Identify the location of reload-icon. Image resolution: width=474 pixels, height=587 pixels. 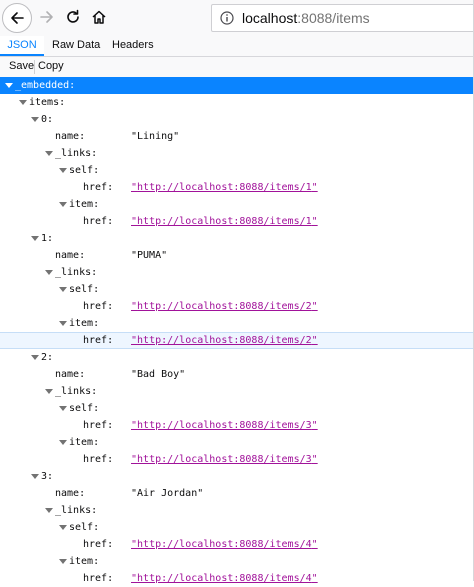
(73, 16).